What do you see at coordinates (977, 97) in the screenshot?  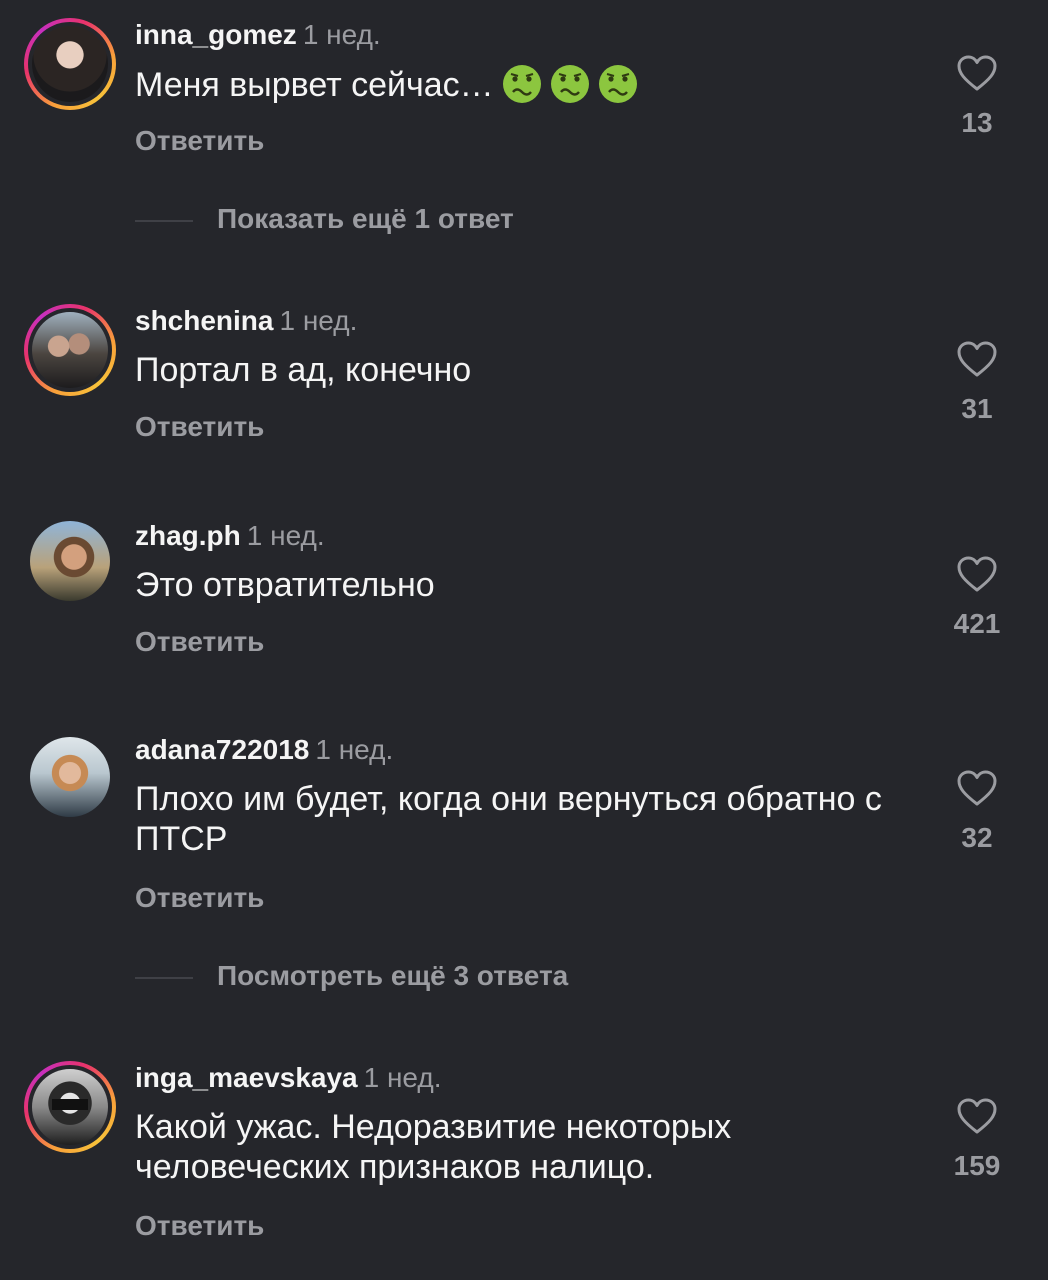 I see `like-control: 13` at bounding box center [977, 97].